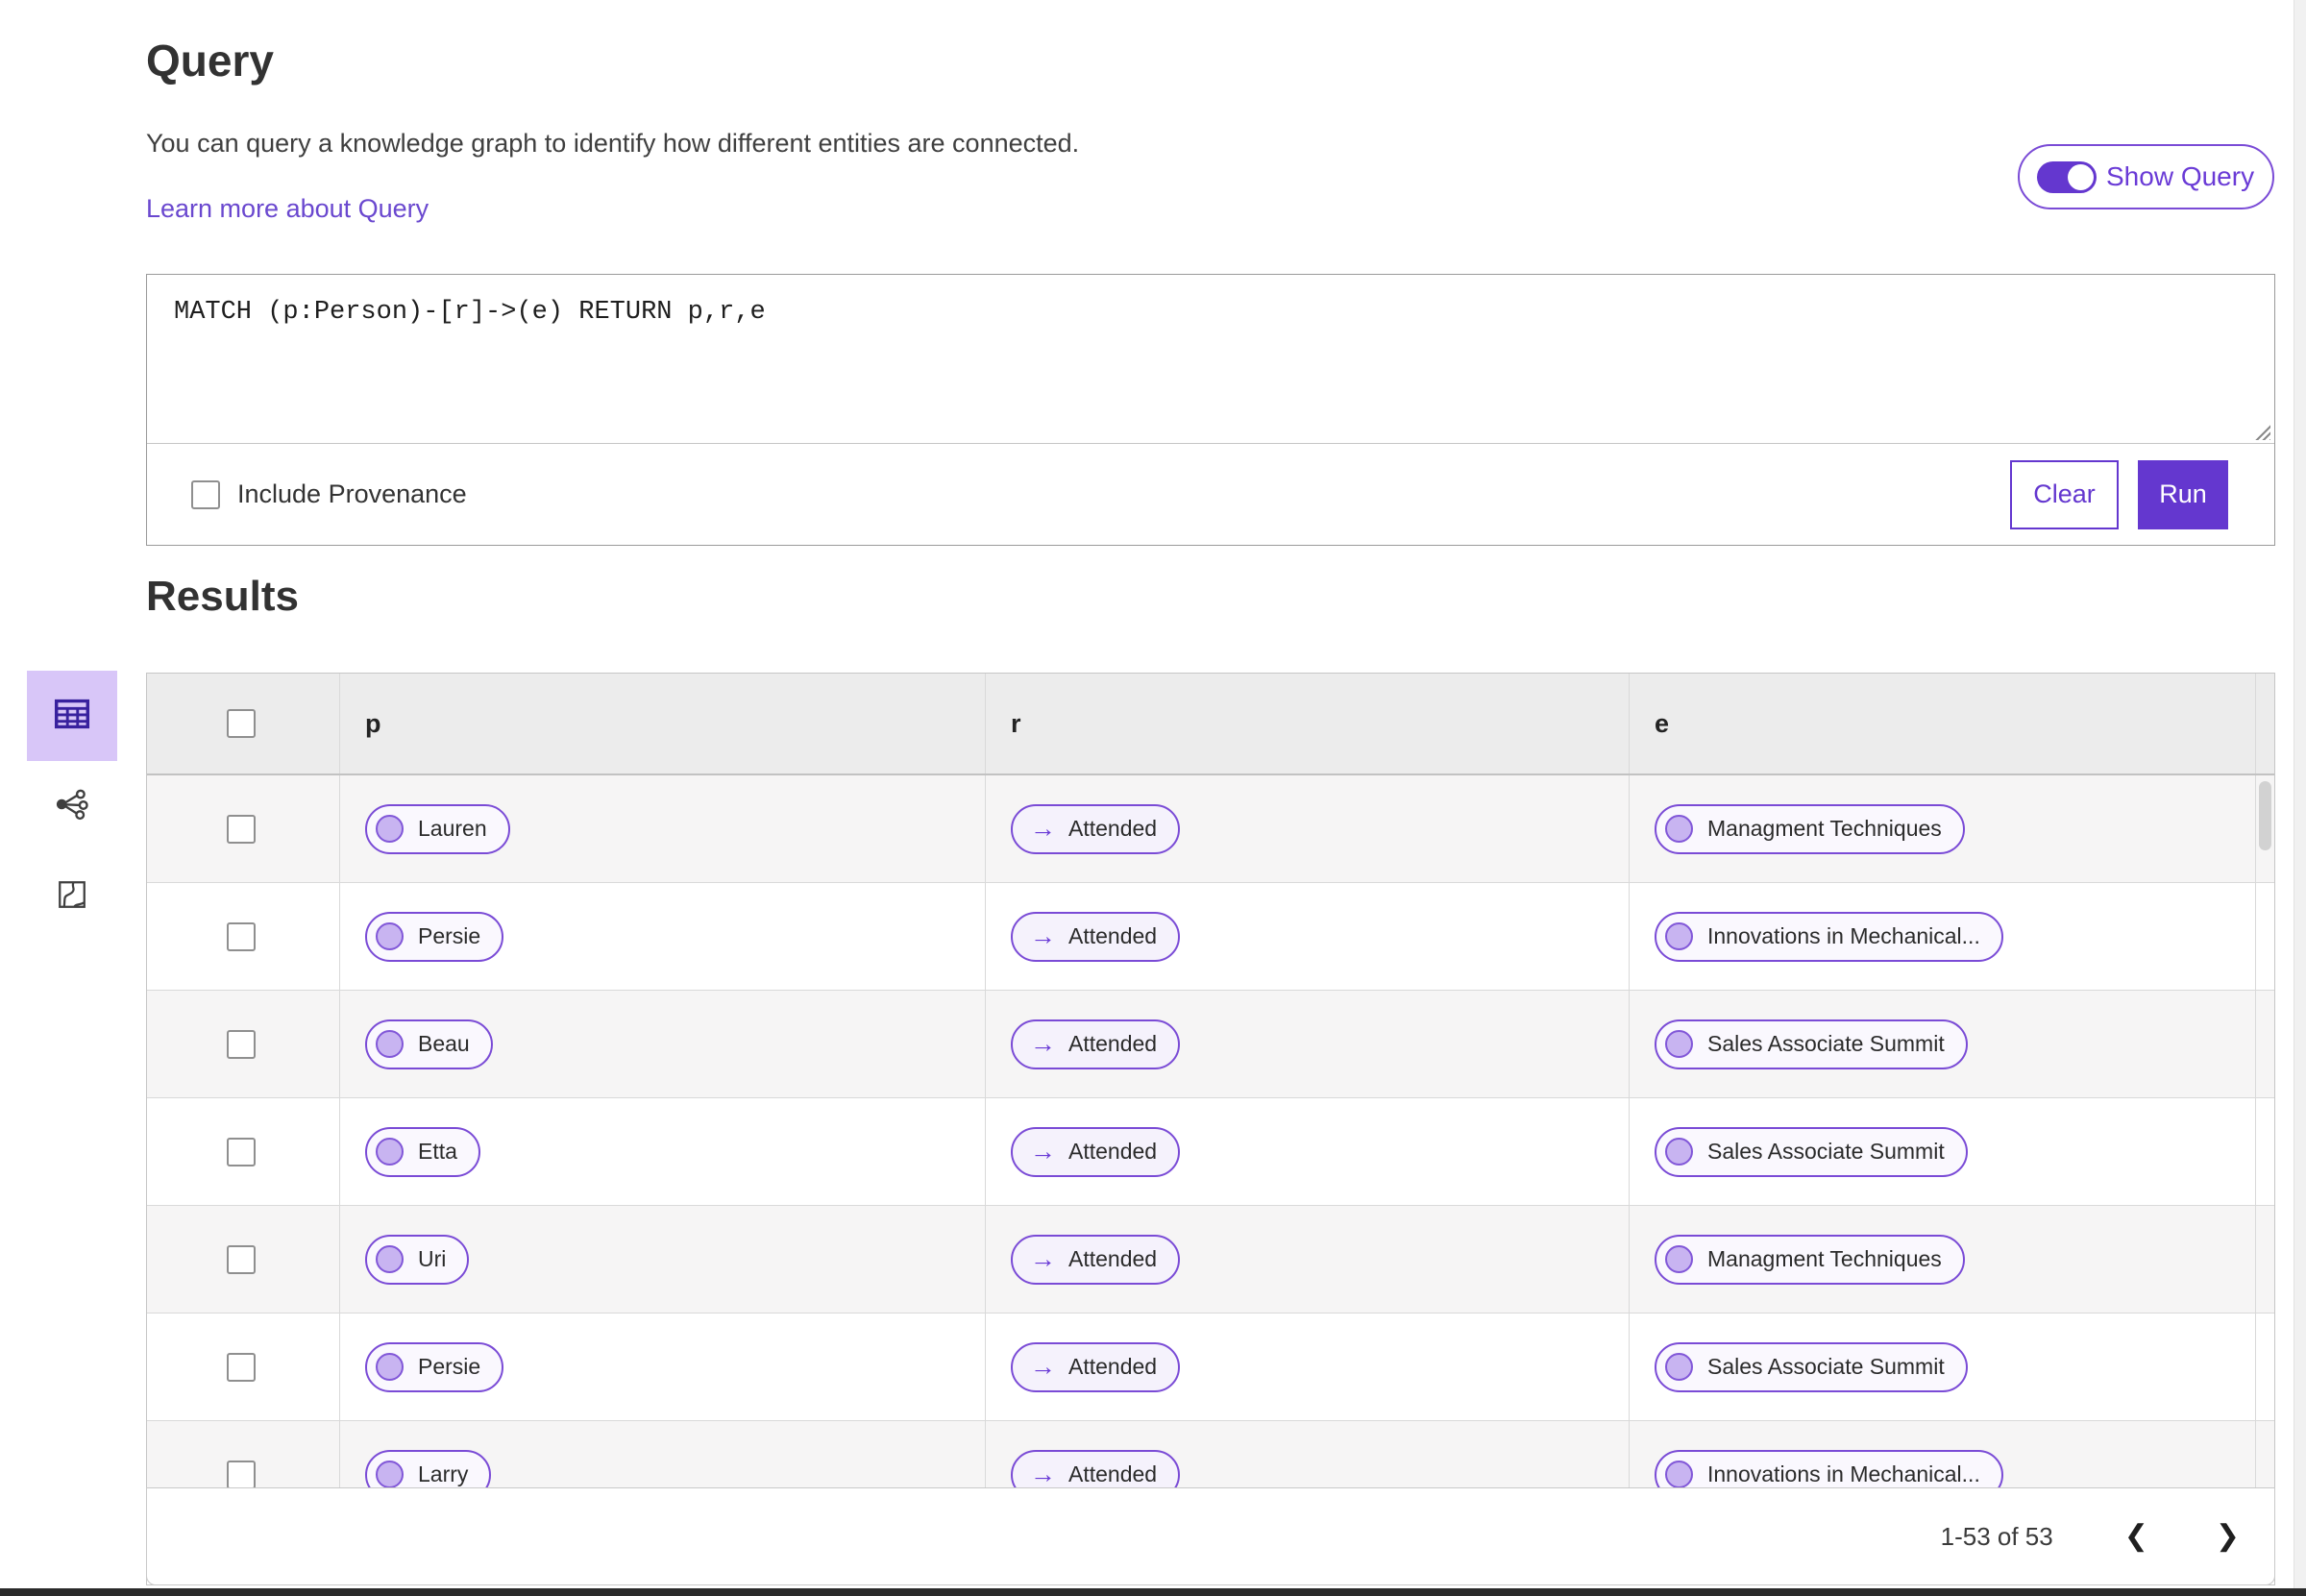 Image resolution: width=2306 pixels, height=1596 pixels. Describe the element at coordinates (662, 723) in the screenshot. I see `column-header-p: p` at that location.